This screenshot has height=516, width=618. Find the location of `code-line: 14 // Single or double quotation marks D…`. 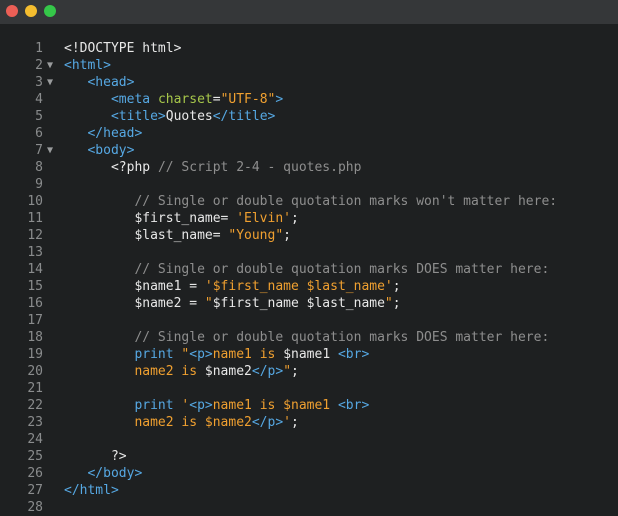

code-line: 14 // Single or double quotation marks D… is located at coordinates (309, 269).